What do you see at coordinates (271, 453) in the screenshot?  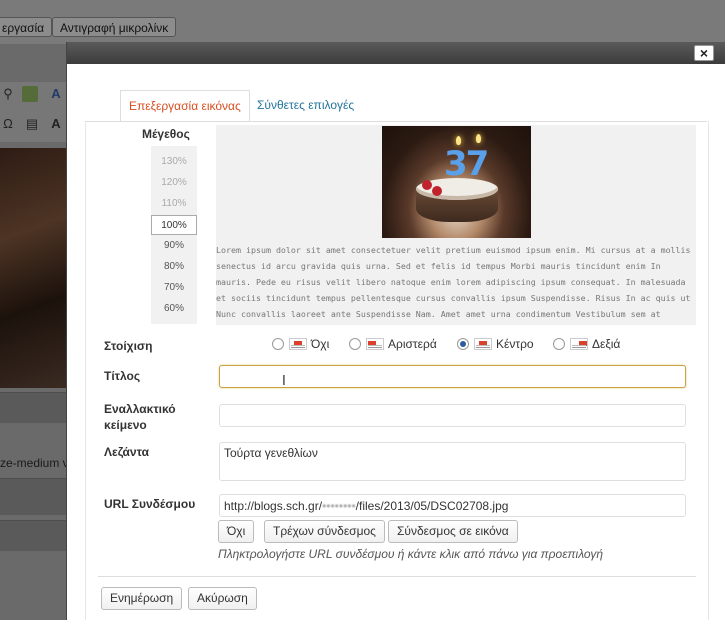 I see `caption-value: Τούρτα γενεθλίων` at bounding box center [271, 453].